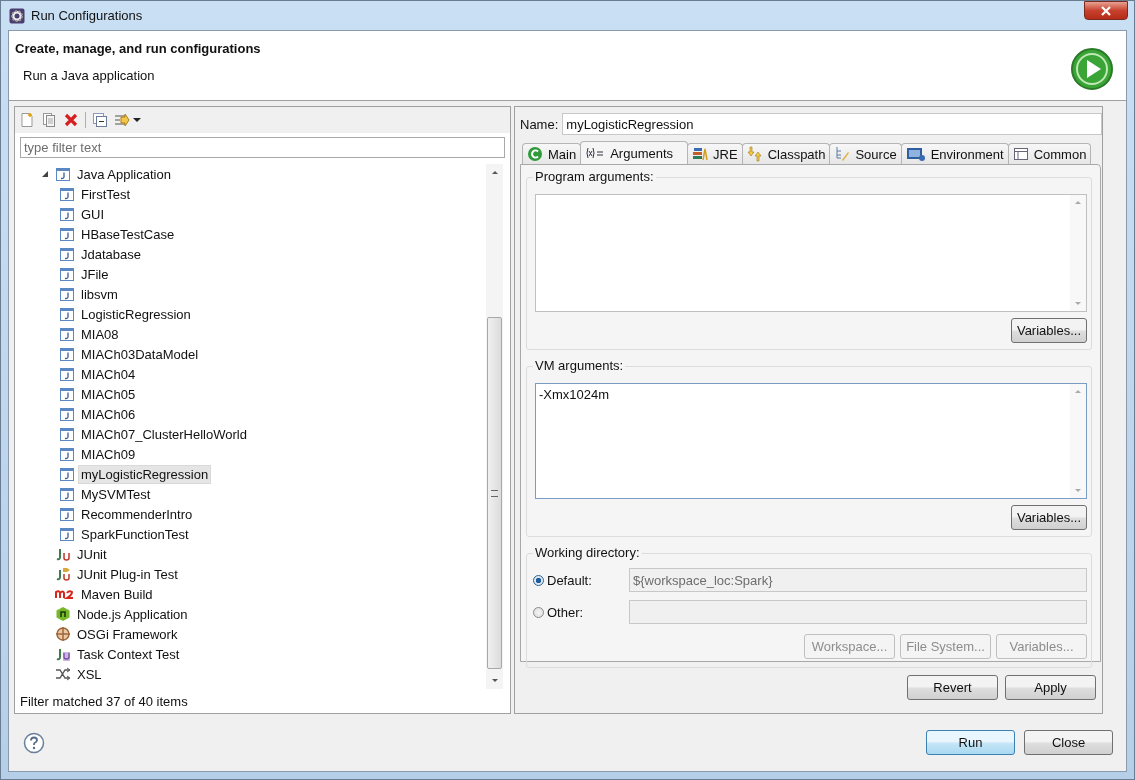 This screenshot has height=780, width=1135. Describe the element at coordinates (952, 687) in the screenshot. I see `action-button: Revert` at that location.